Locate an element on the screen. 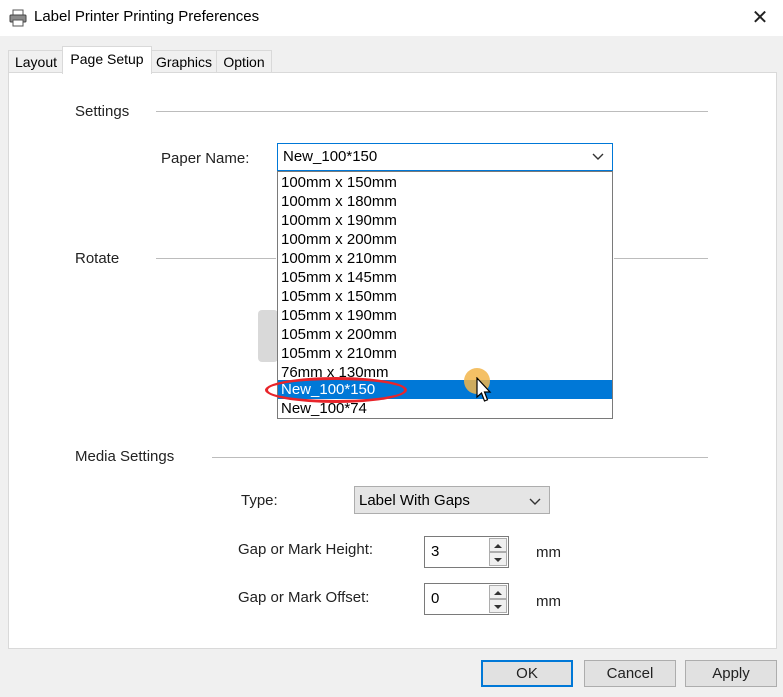  rotate-divider-left is located at coordinates (216, 258).